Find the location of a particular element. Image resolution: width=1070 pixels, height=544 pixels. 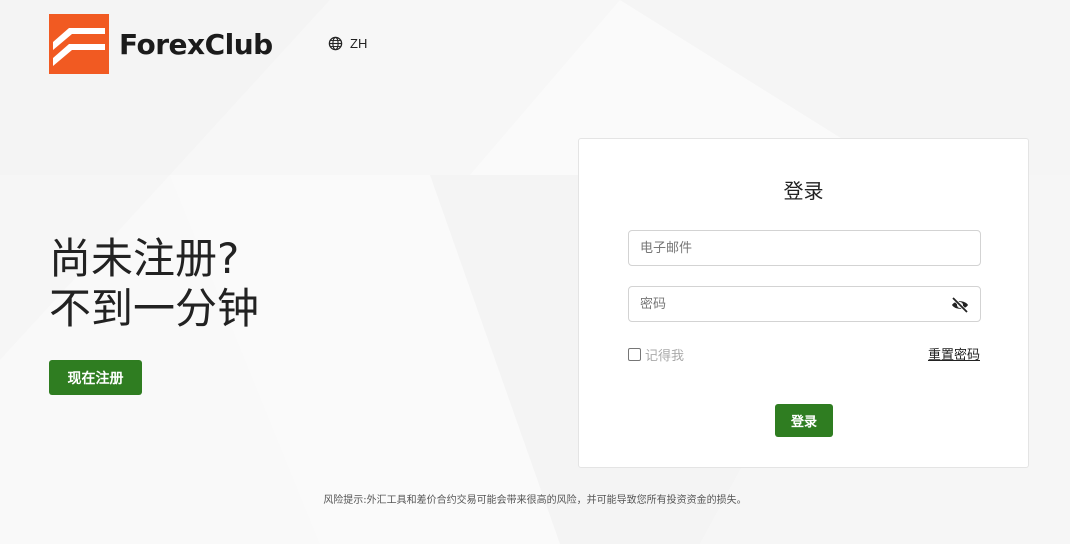

email-input is located at coordinates (804, 248).